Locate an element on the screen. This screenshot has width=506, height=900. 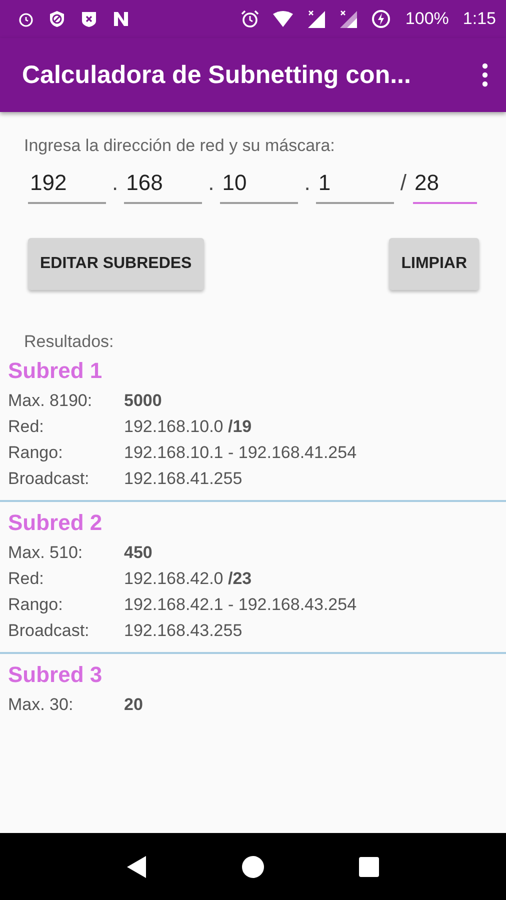
mask-field: 28 is located at coordinates (444, 185).